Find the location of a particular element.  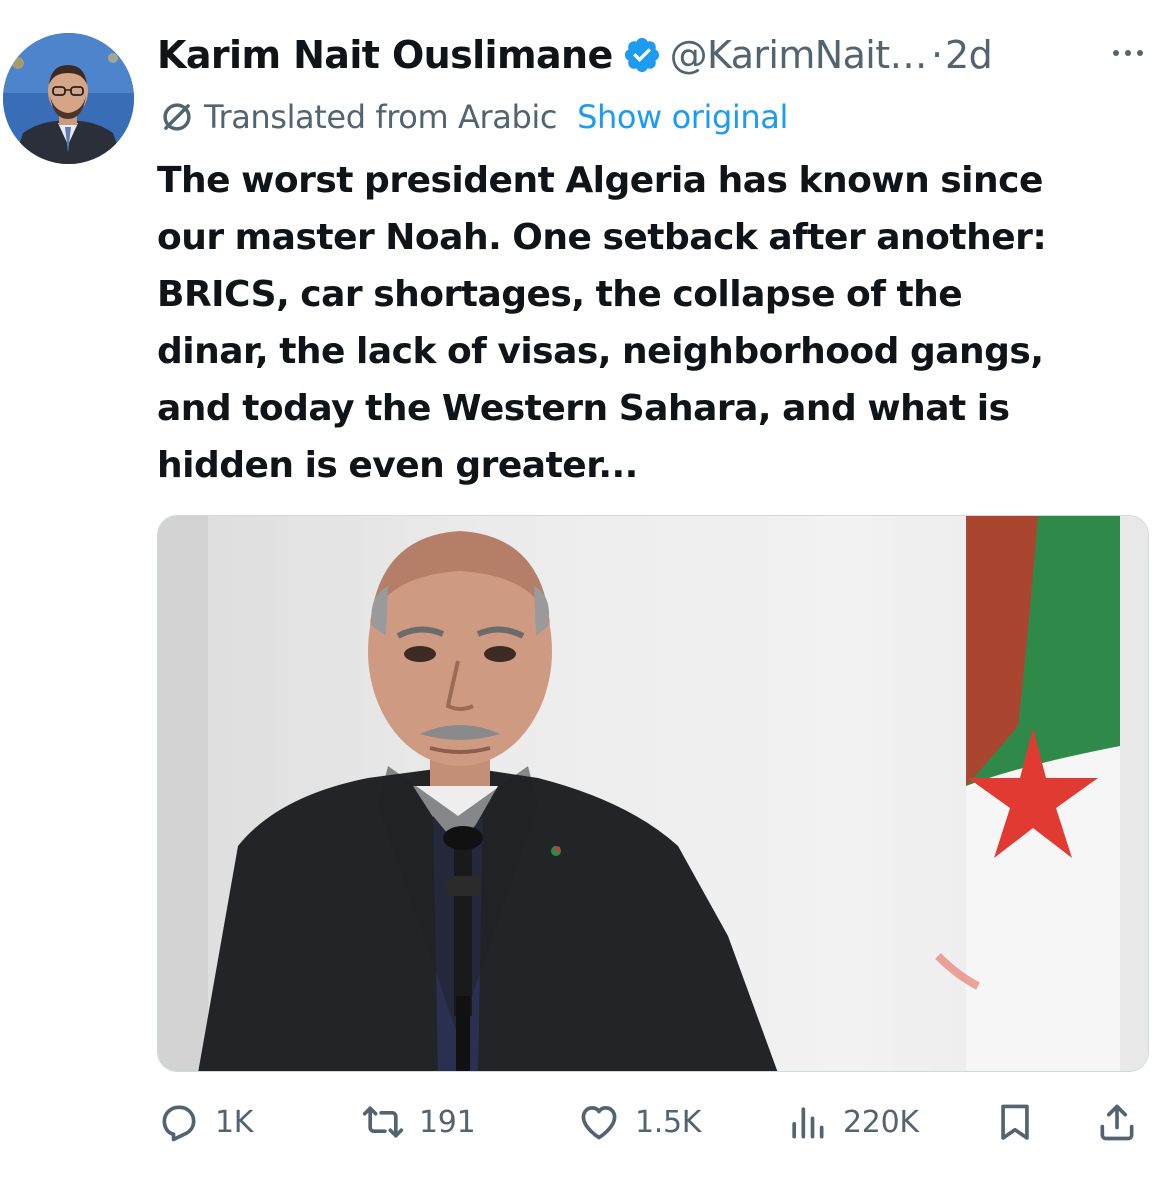

reply-count: 1K is located at coordinates (234, 1122).